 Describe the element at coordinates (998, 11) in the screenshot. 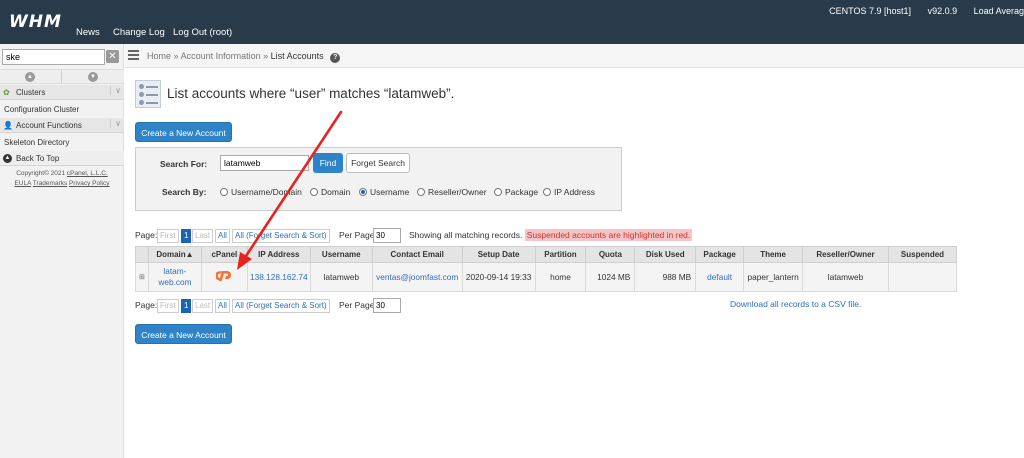

I see `load-average: Load Averag` at that location.